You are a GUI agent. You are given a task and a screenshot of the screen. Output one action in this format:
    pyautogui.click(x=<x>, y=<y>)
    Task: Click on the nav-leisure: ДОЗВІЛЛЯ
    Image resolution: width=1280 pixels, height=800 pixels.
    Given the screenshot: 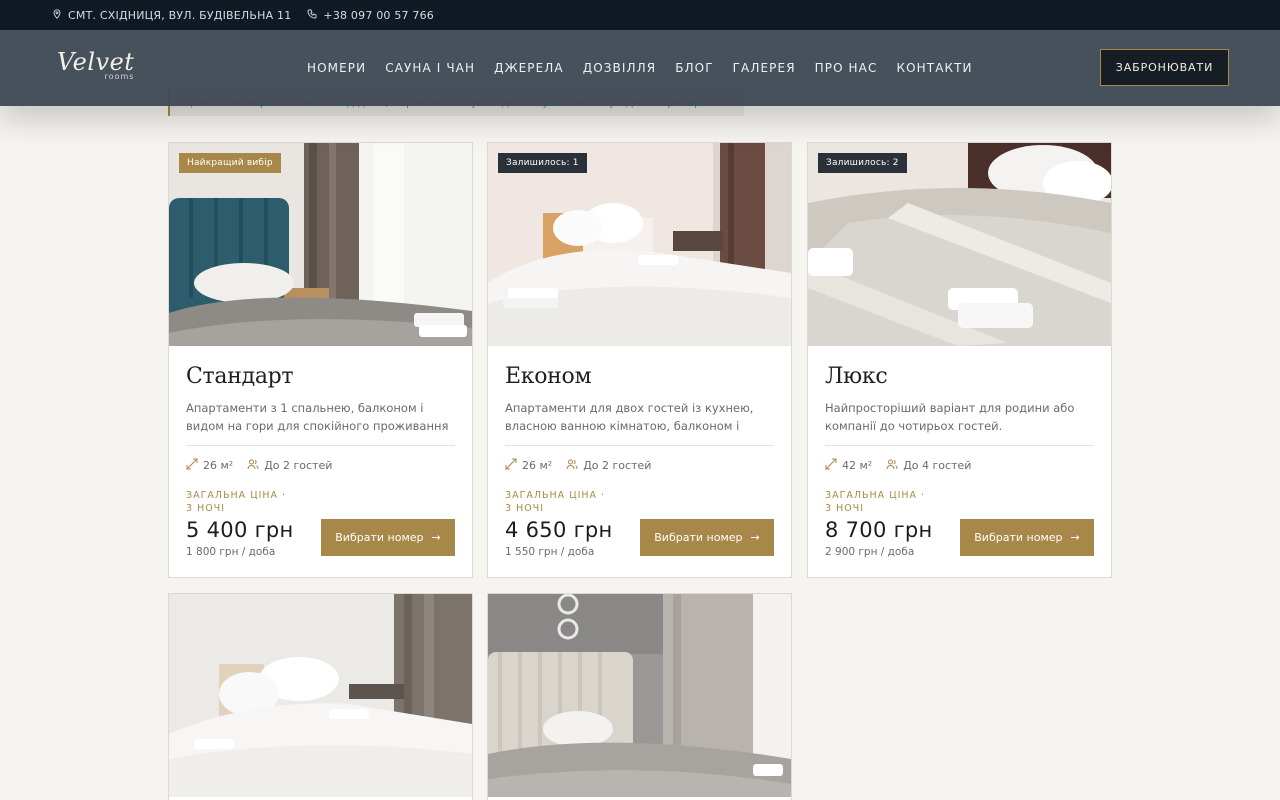 What is the action you would take?
    pyautogui.click(x=619, y=68)
    